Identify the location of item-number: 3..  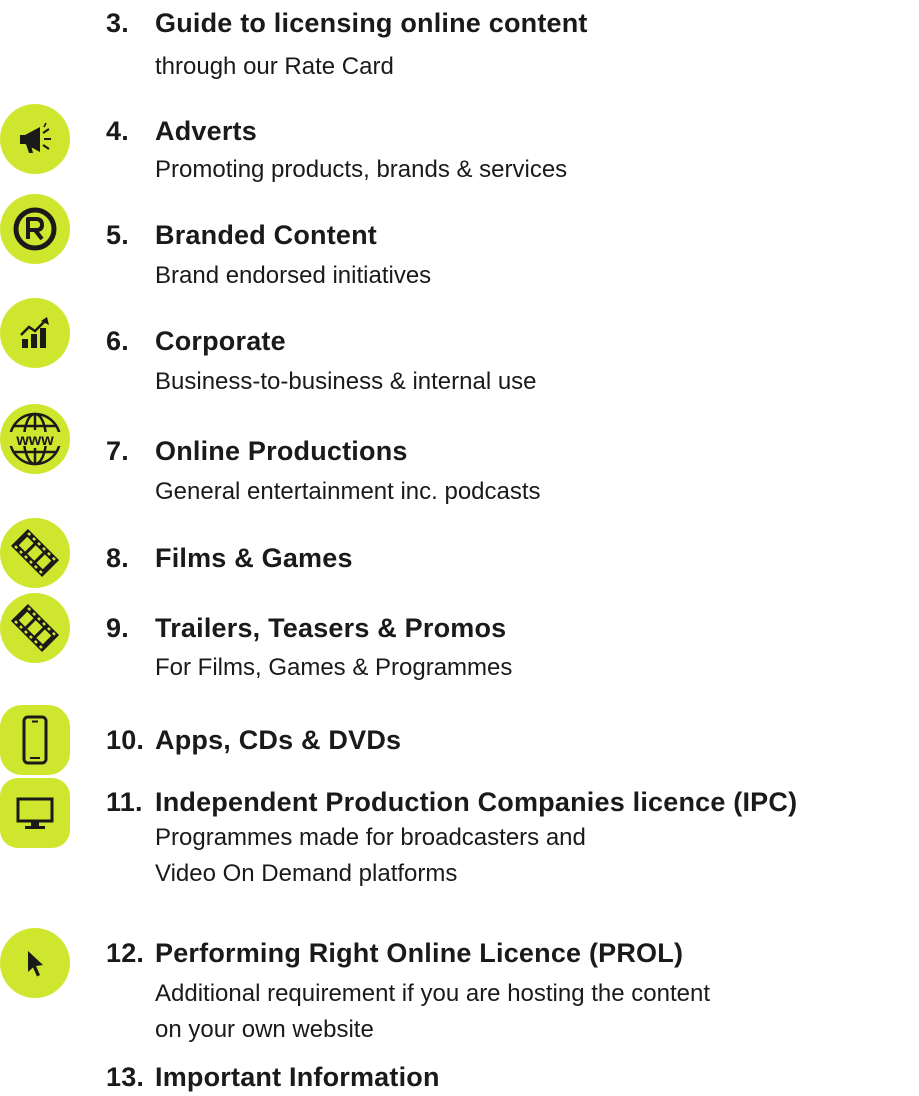
(117, 23).